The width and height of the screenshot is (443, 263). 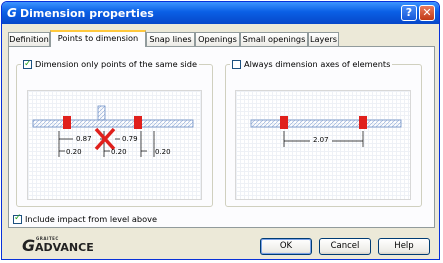 I want to click on axes-checkbox-row: Always dimension axes of elements, so click(x=311, y=64).